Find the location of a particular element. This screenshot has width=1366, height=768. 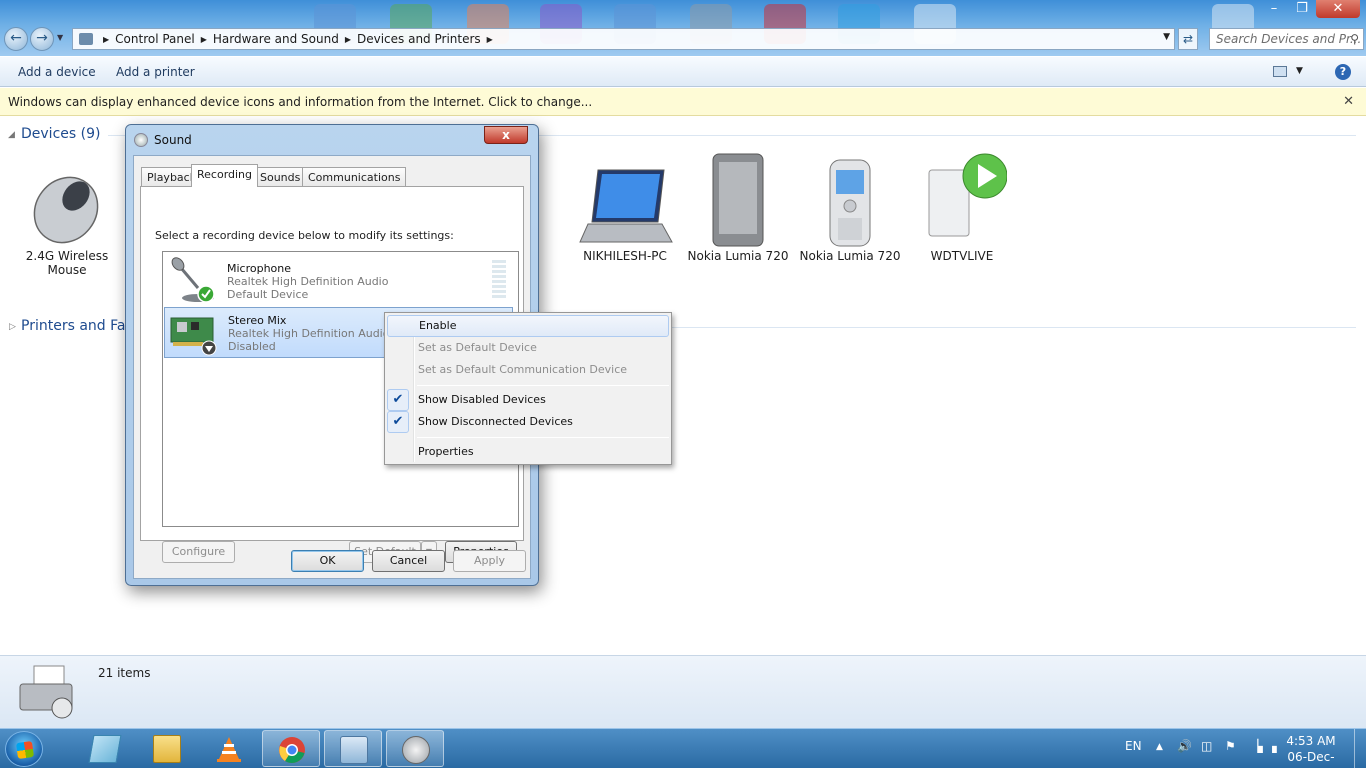

phone-icon is located at coordinates (738, 200).